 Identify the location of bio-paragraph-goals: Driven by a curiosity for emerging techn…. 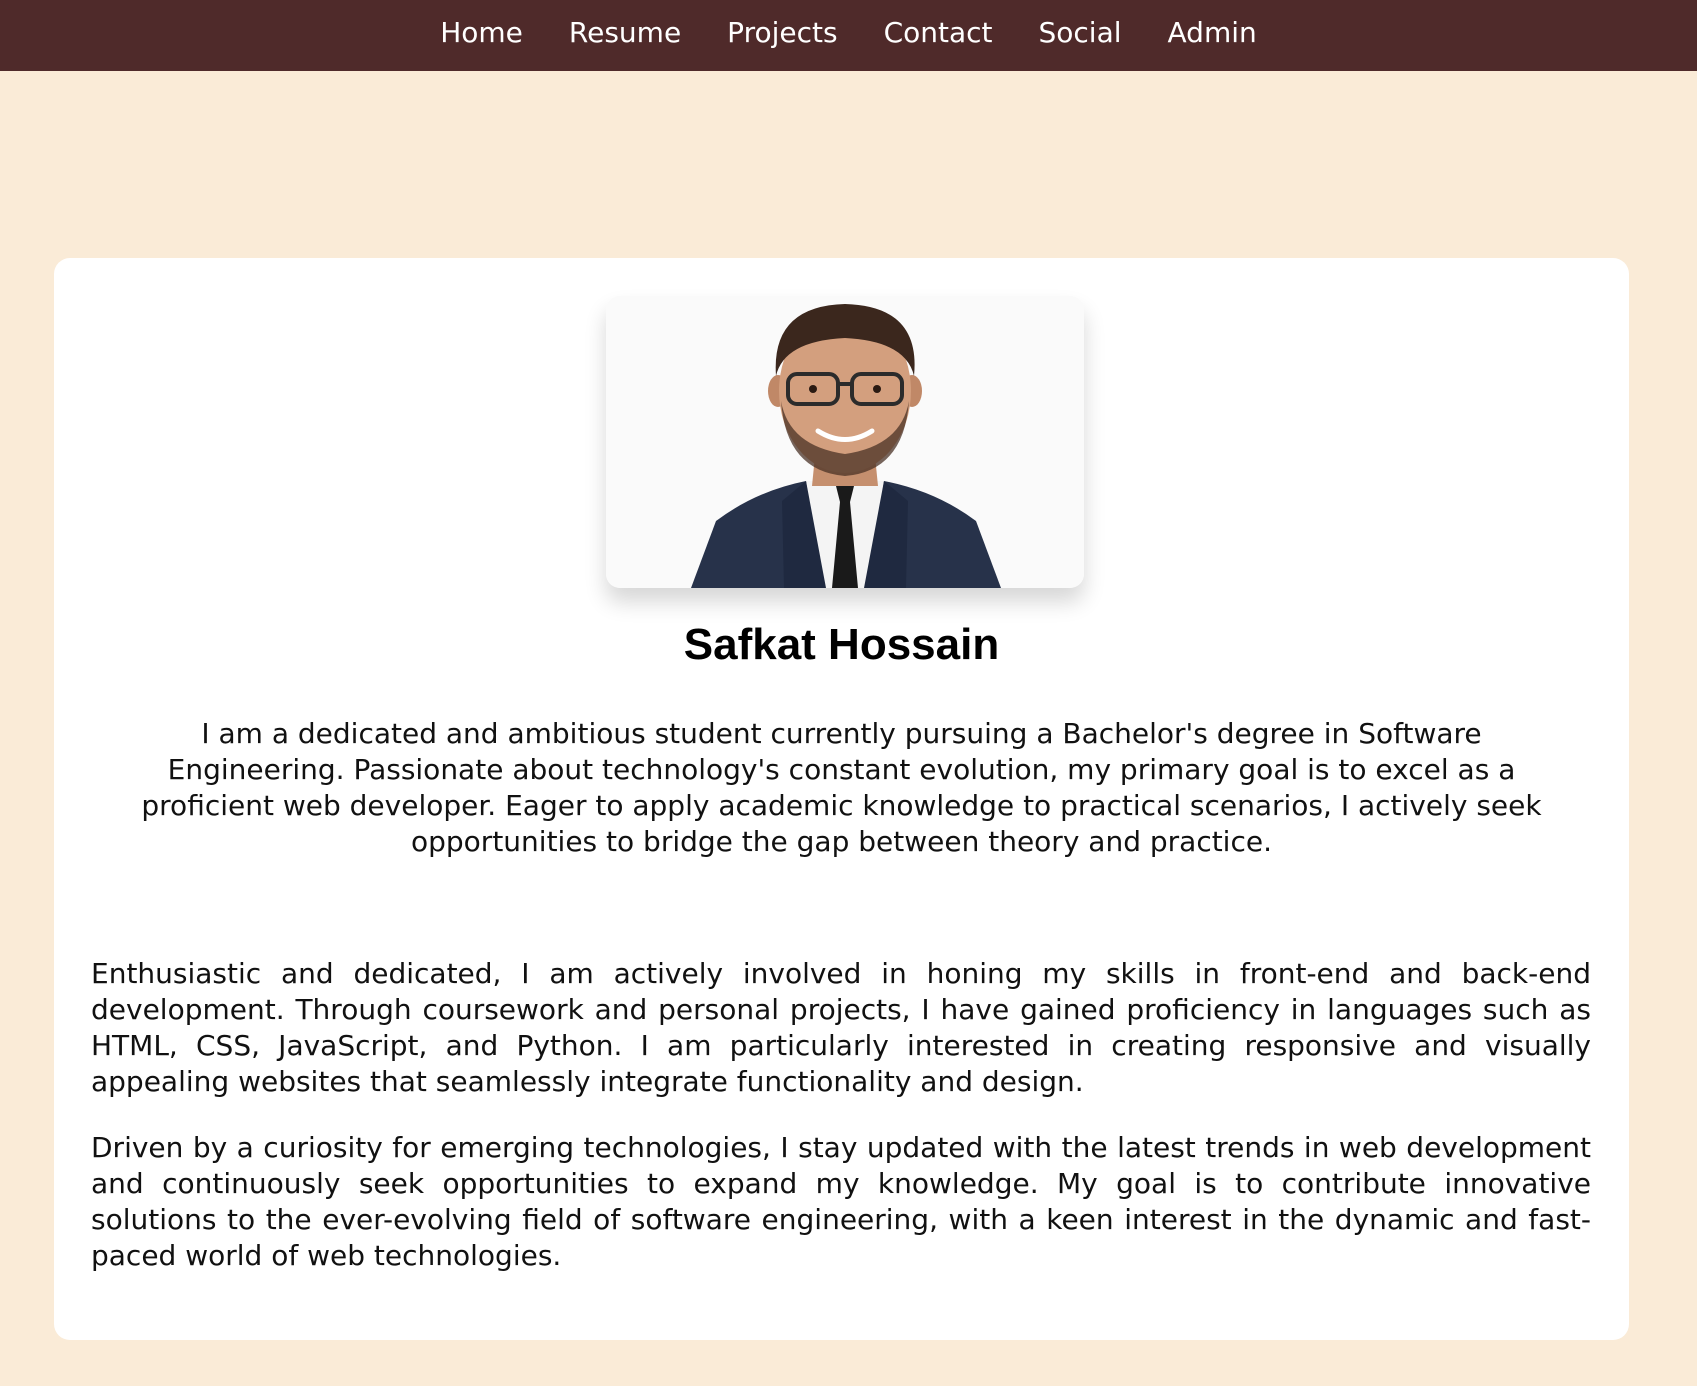
(841, 1201).